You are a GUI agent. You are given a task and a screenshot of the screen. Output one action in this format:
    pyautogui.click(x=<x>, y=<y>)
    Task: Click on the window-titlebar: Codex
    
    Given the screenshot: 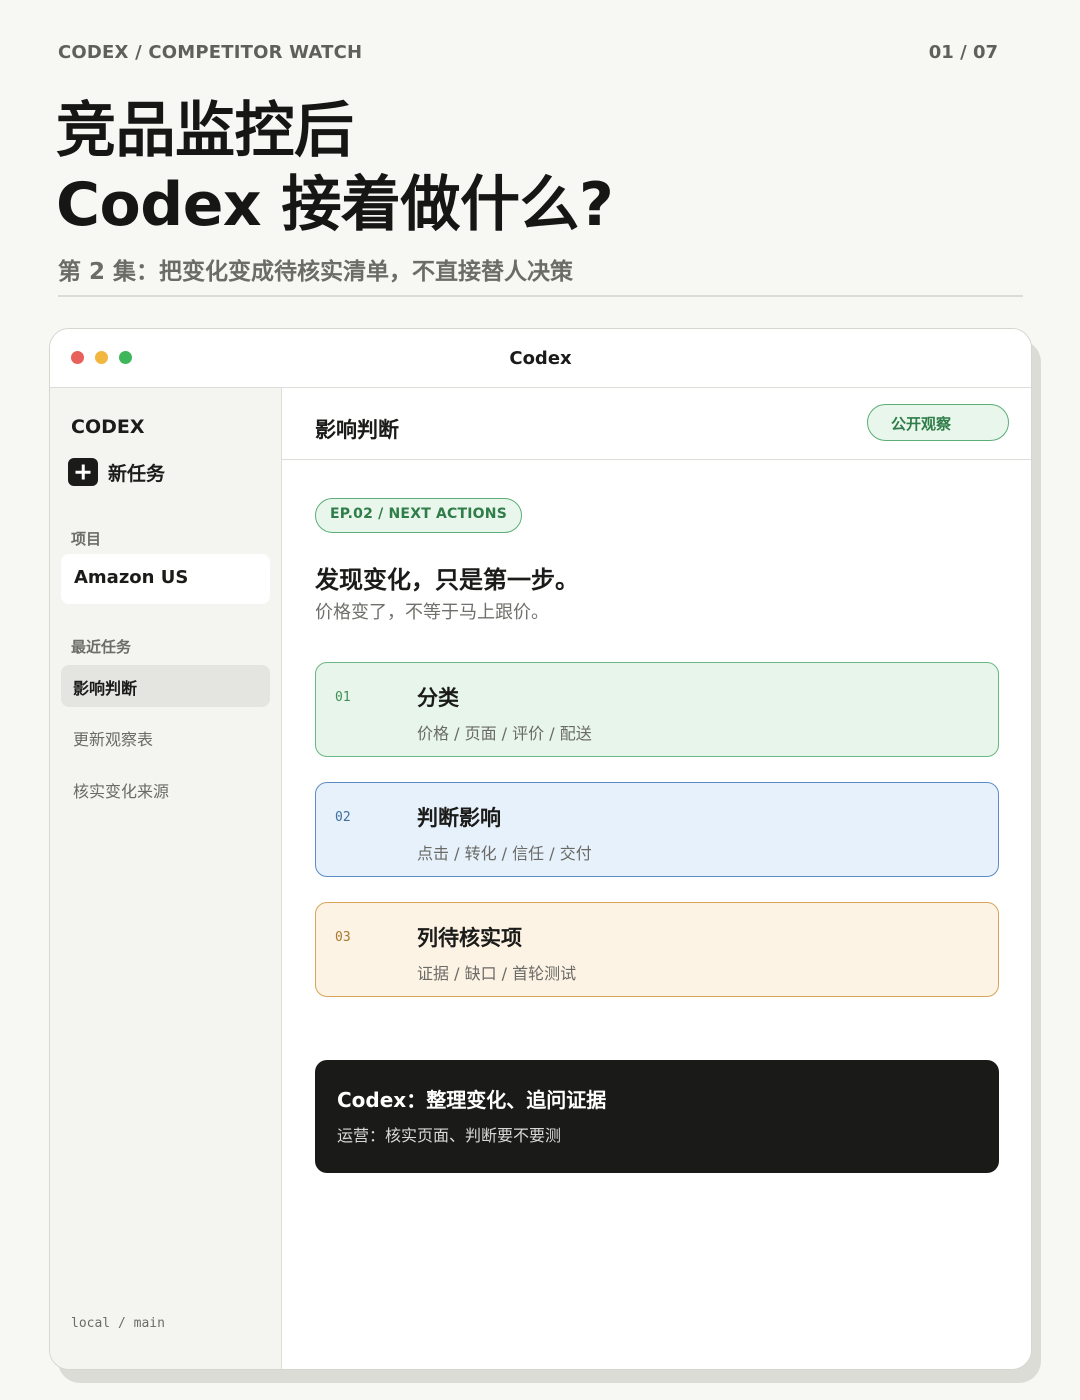 What is the action you would take?
    pyautogui.click(x=540, y=358)
    